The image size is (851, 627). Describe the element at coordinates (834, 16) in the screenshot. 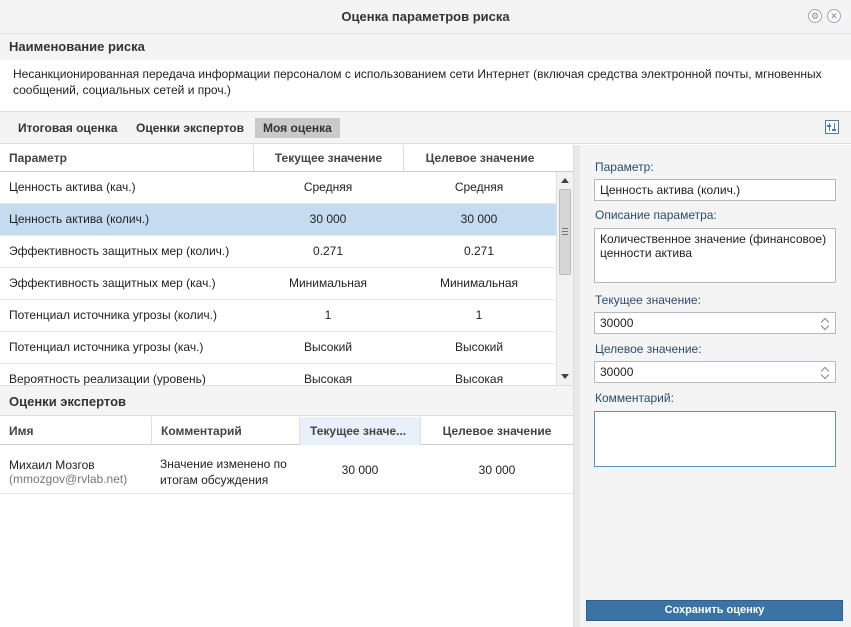

I see `close-icon: ✕` at that location.